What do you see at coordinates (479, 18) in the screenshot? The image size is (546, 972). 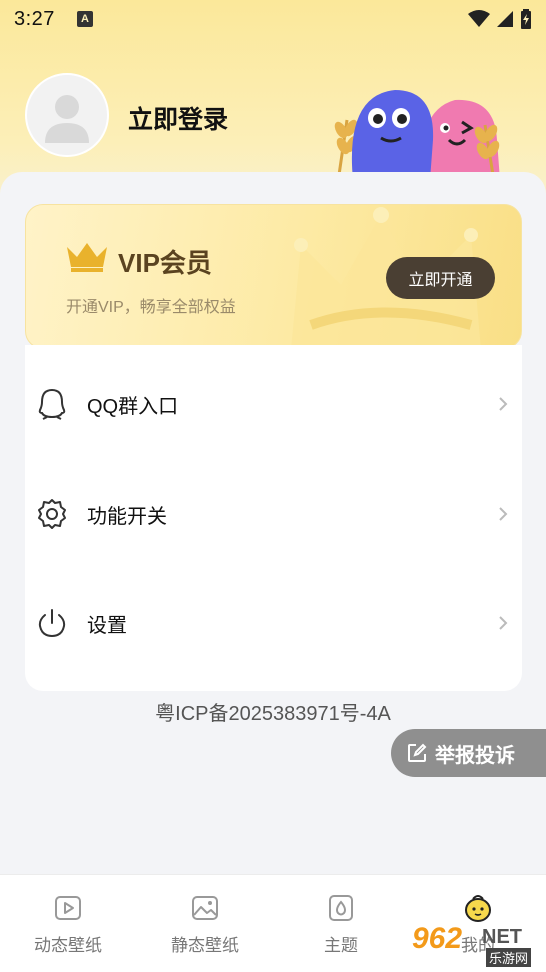 I see `wifi-icon` at bounding box center [479, 18].